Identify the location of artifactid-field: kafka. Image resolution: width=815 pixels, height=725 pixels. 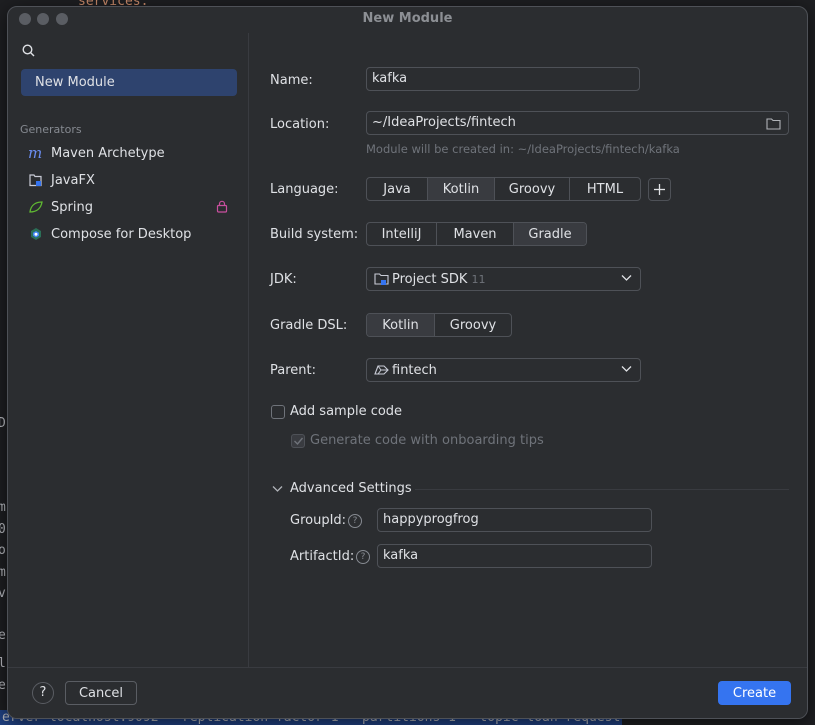
(514, 556).